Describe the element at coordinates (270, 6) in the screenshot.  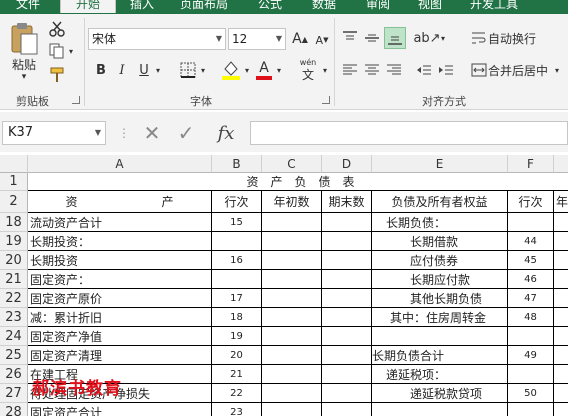
I see `tab-formulas: 公式` at that location.